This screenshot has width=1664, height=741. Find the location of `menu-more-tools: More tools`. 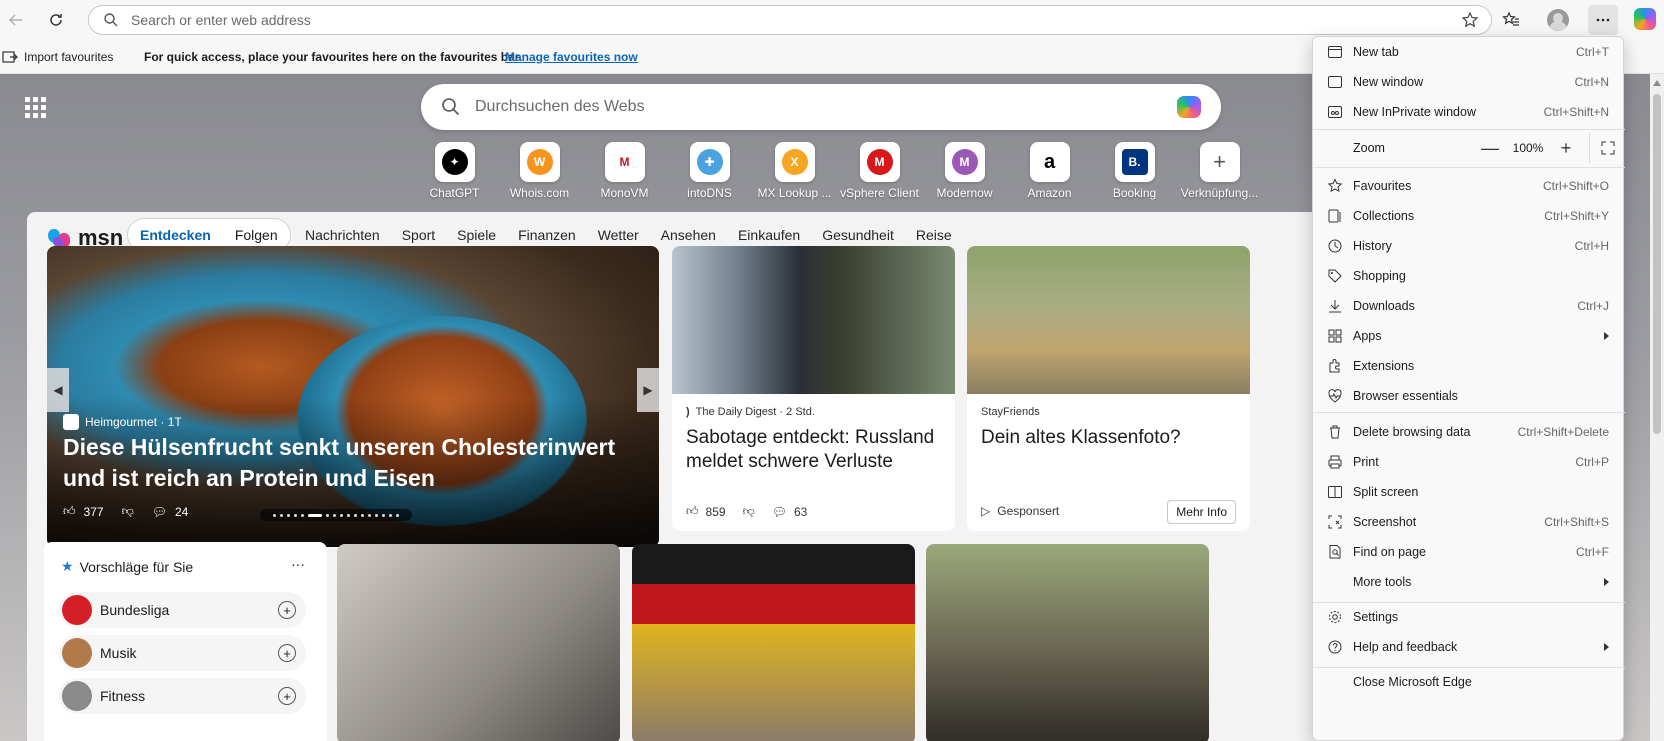

menu-more-tools: More tools is located at coordinates (1469, 582).